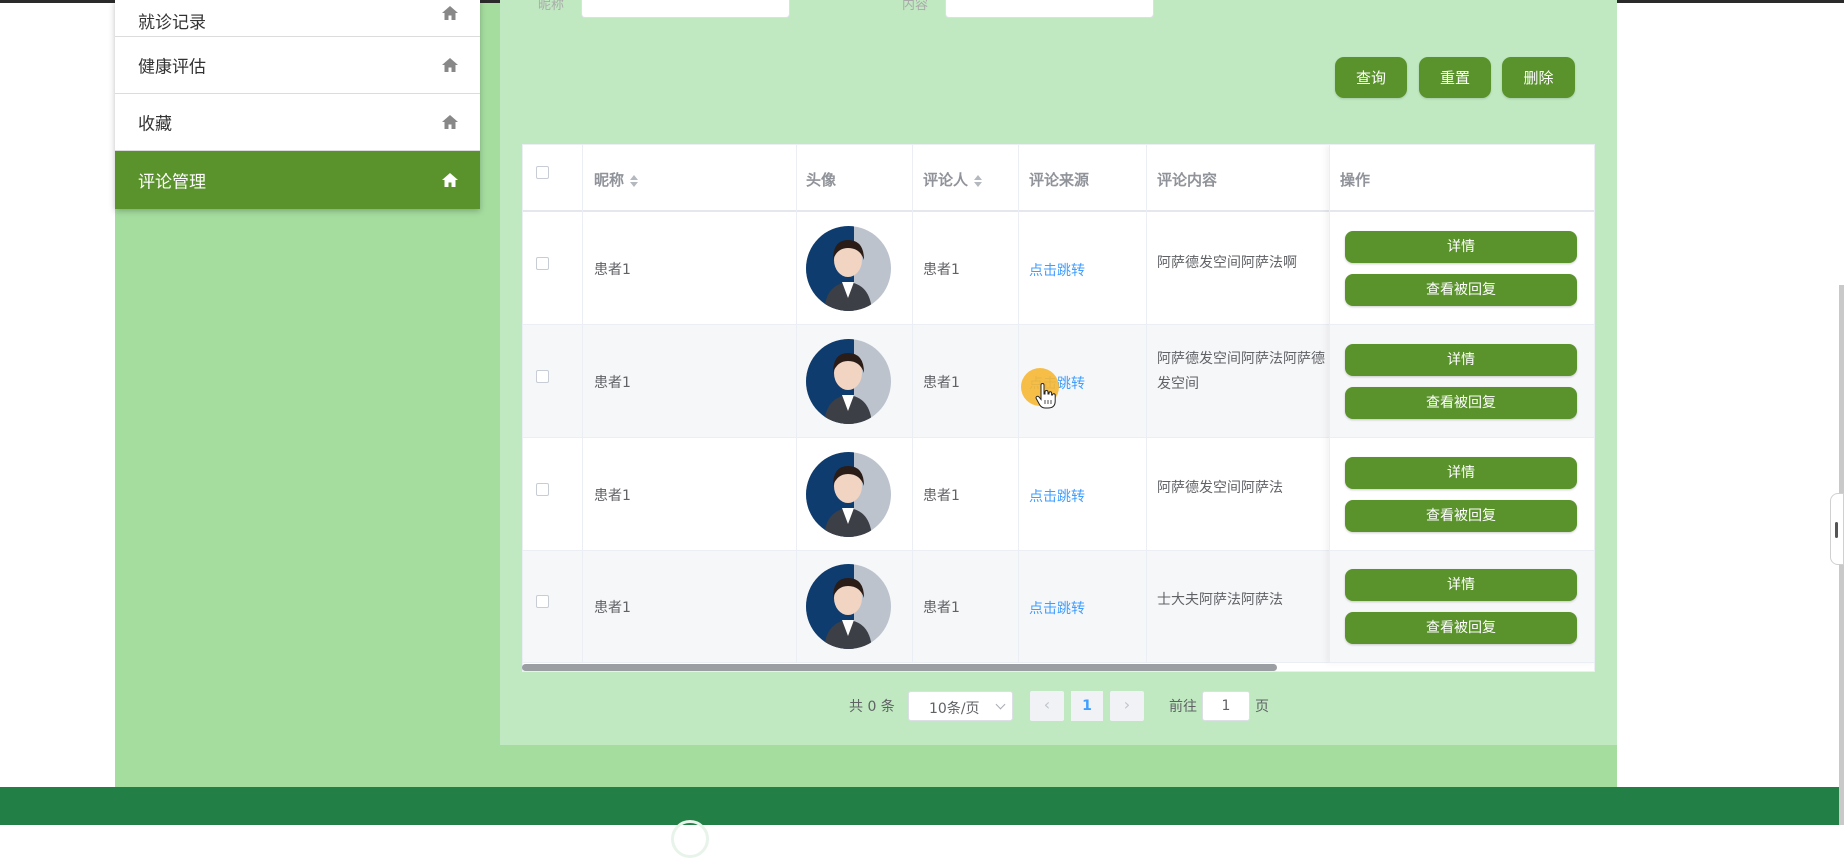 The image size is (1844, 858). What do you see at coordinates (297, 65) in the screenshot?
I see `sidebar-item-health-assessment: 健康评估` at bounding box center [297, 65].